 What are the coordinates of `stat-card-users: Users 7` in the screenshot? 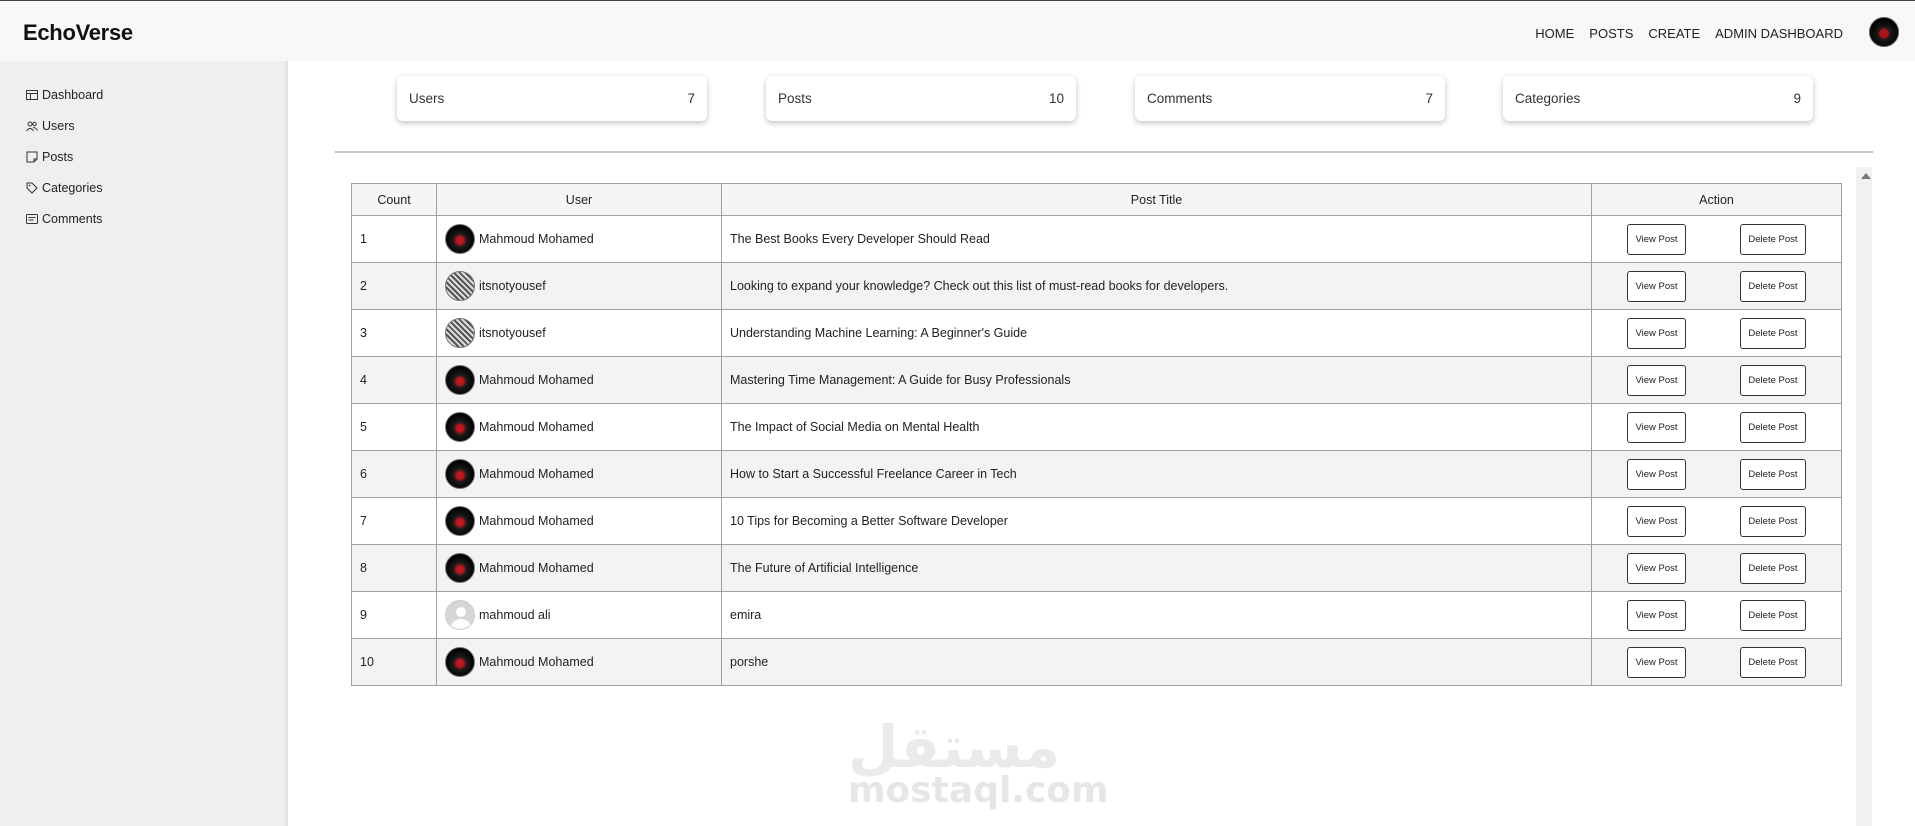 It's located at (552, 98).